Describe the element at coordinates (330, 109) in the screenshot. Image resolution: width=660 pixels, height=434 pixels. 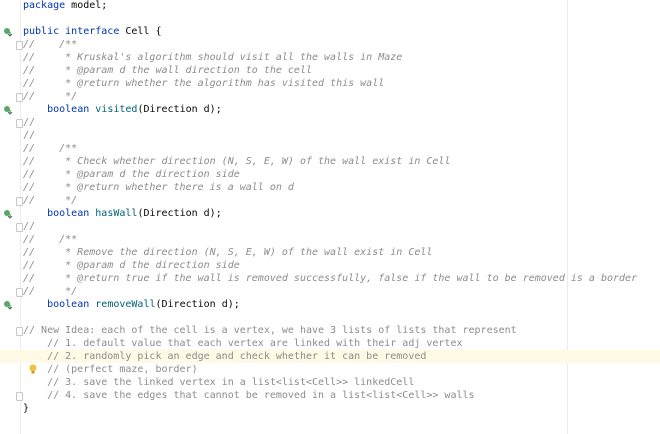
I see `code-line: boolean visited(Direction d);` at that location.